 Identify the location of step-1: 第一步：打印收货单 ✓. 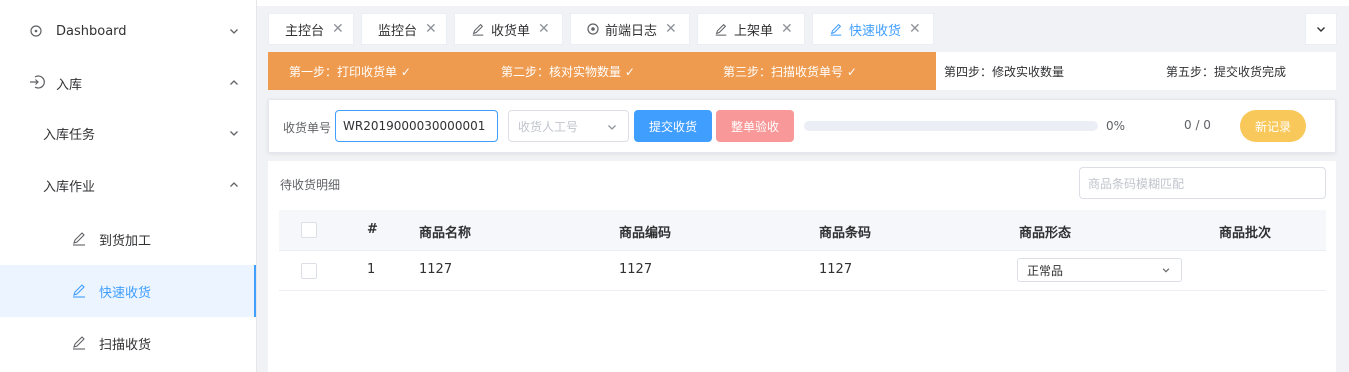
(350, 72).